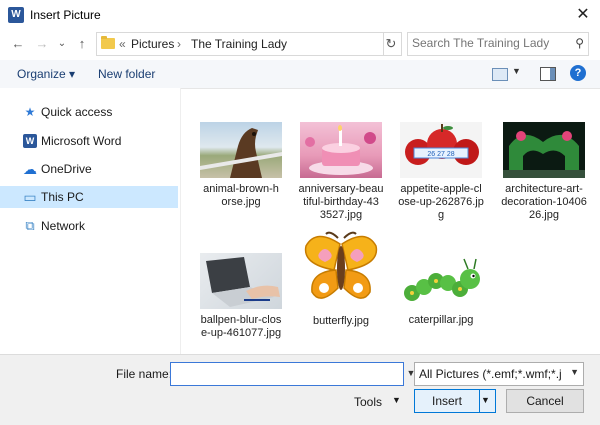 The image size is (600, 425). Describe the element at coordinates (62, 197) in the screenshot. I see `sidebar-item-label: This PC` at that location.